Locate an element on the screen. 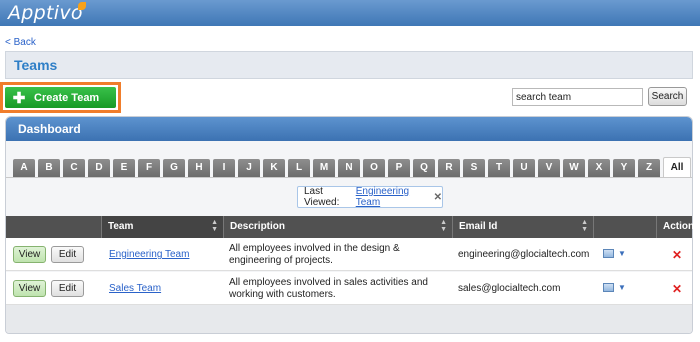  create-team-button: ✚ Create Team is located at coordinates (60, 97).